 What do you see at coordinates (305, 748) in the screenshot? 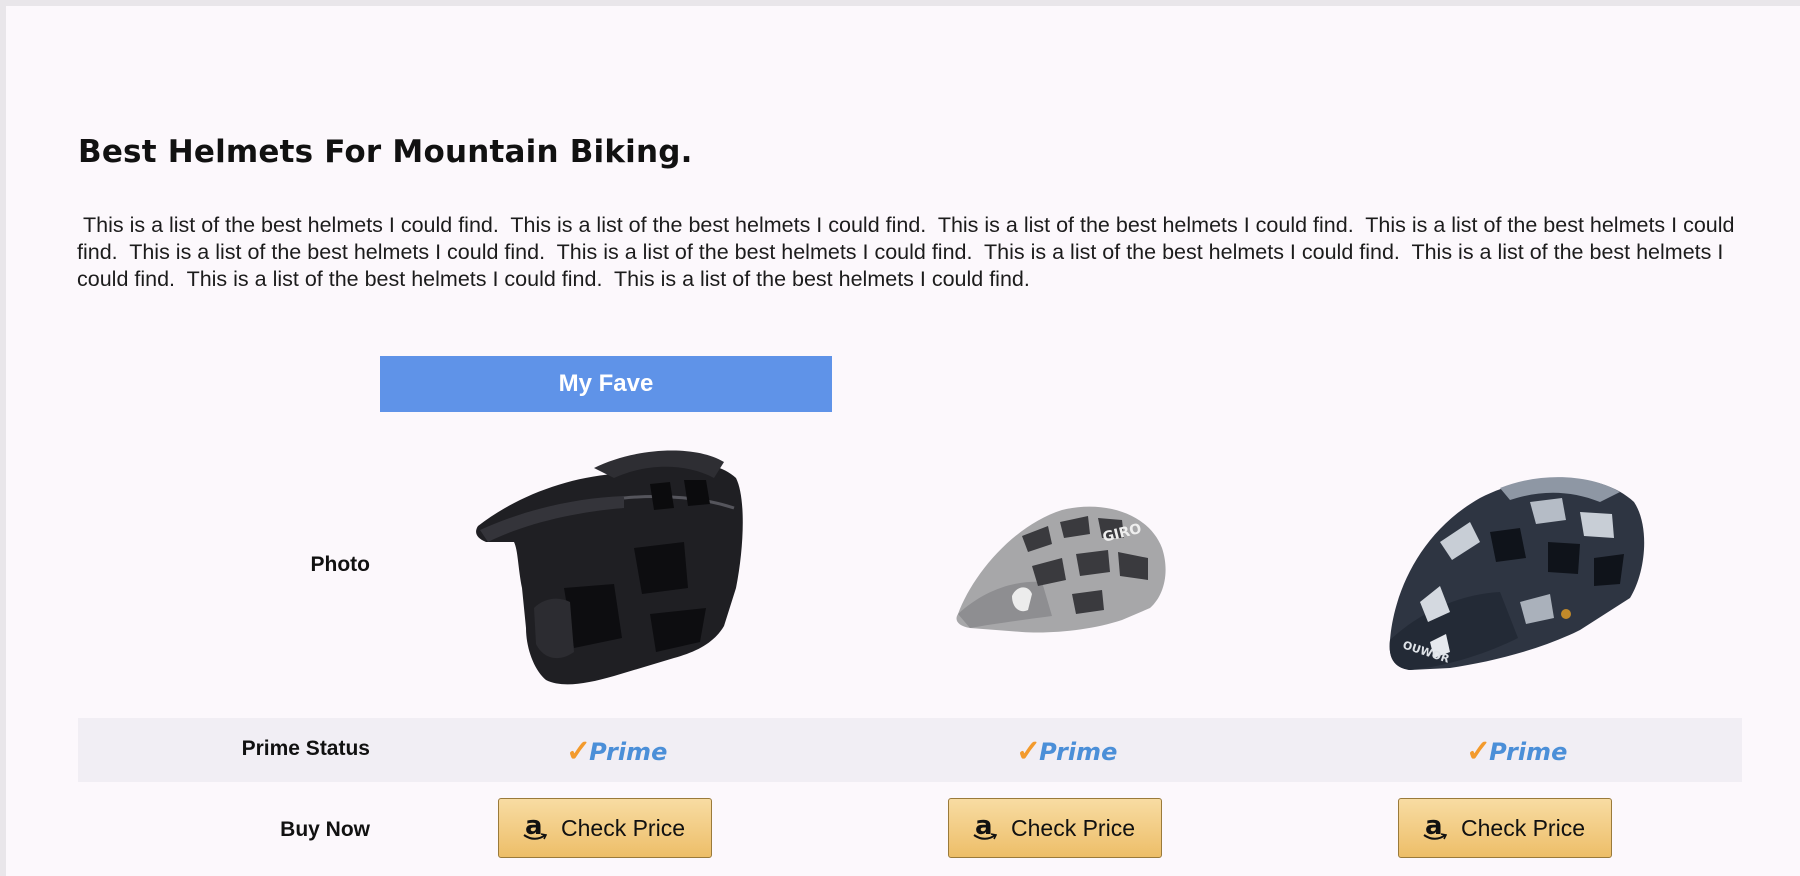
I see `row-label-prime-status: Prime Status` at bounding box center [305, 748].